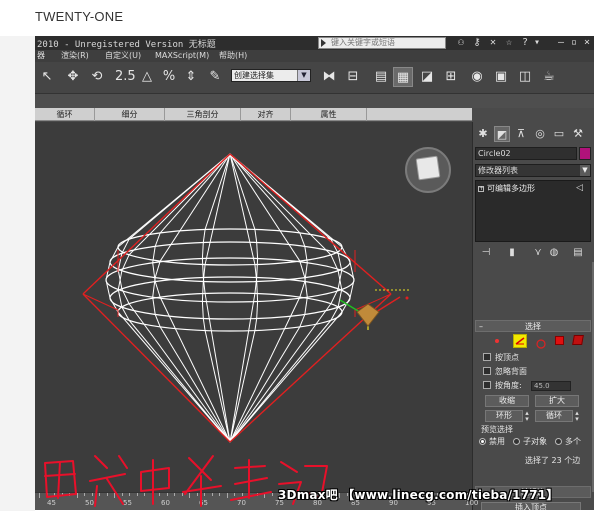 The width and height of the screenshot is (599, 511). What do you see at coordinates (123, 56) in the screenshot?
I see `menu-item-customize: 自定义(U)` at bounding box center [123, 56].